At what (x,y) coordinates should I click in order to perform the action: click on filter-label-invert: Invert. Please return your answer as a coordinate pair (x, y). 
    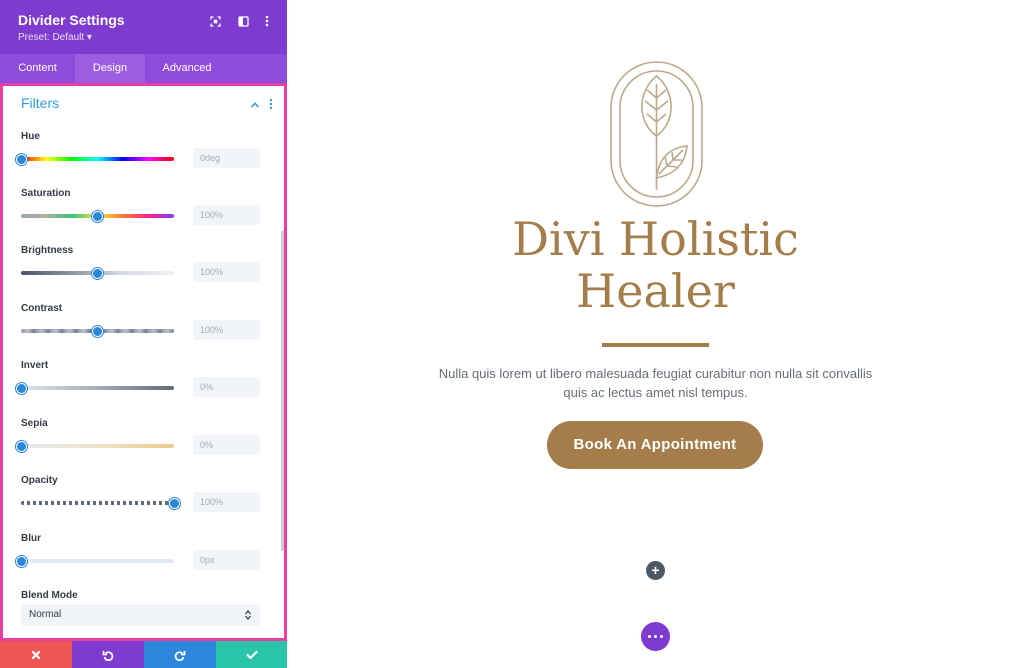
    Looking at the image, I should click on (35, 365).